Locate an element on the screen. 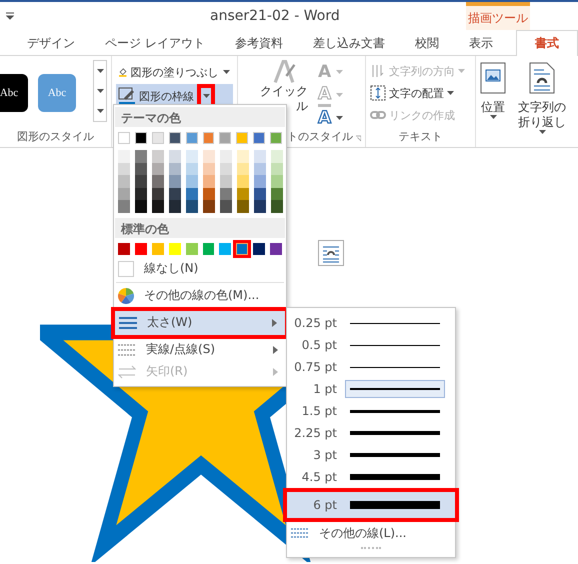 The width and height of the screenshot is (578, 564). caret-icon is located at coordinates (340, 72).